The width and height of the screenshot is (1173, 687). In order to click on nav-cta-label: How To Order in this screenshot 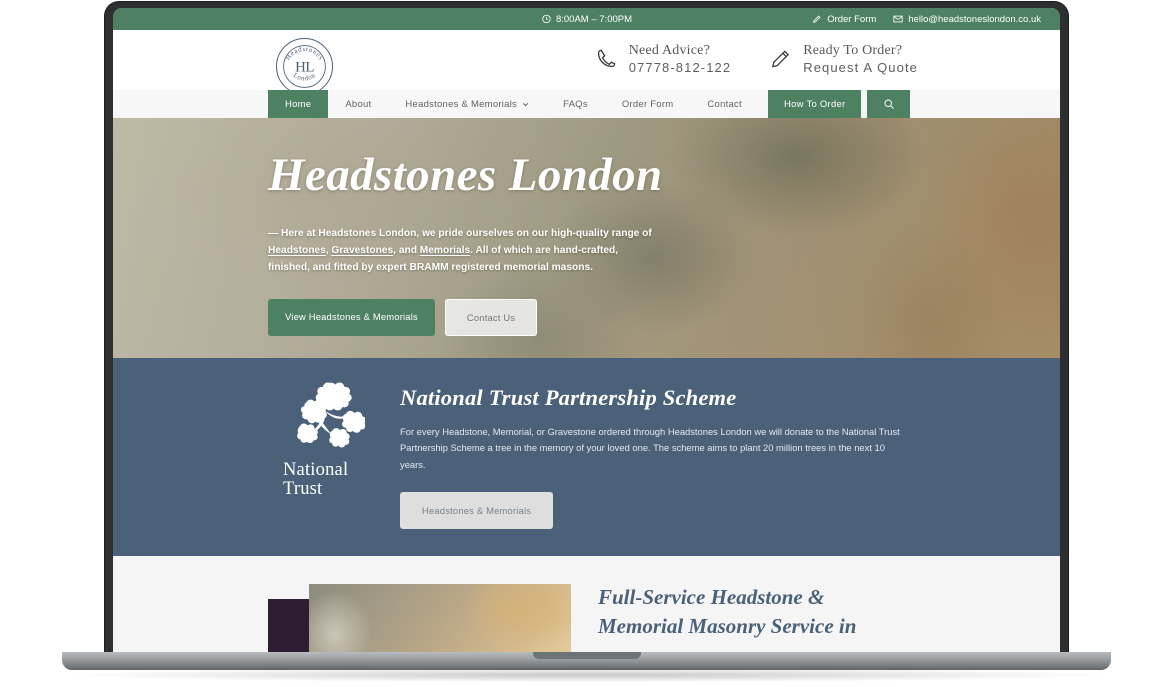, I will do `click(815, 104)`.